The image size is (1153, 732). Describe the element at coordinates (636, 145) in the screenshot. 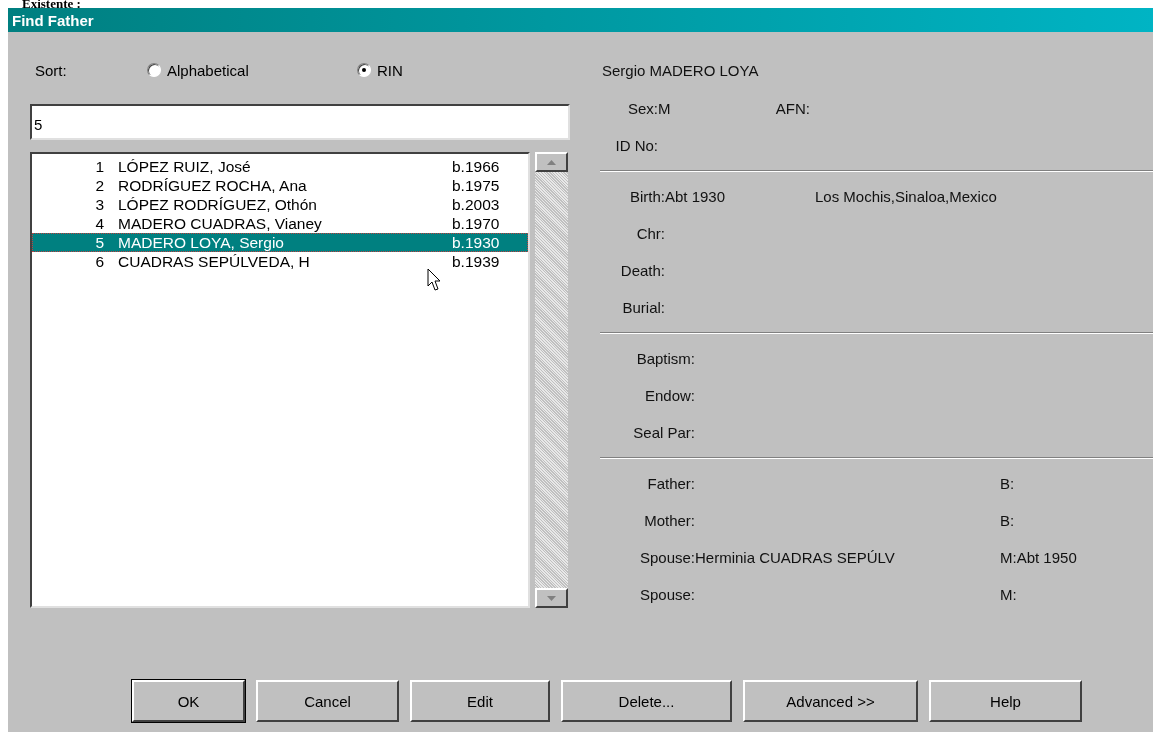

I see `field-label: ID No:` at that location.